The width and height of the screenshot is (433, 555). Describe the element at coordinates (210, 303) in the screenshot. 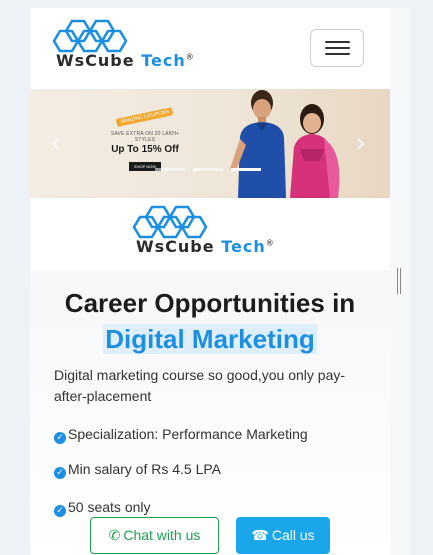

I see `hero-title: Career Opportunities in` at that location.